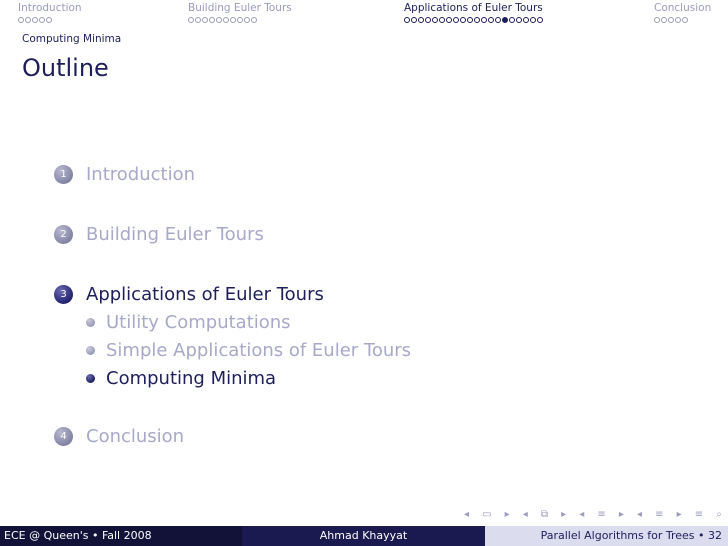 The width and height of the screenshot is (728, 546). Describe the element at coordinates (240, 8) in the screenshot. I see `nav-section-title: Building Euler Tours` at that location.